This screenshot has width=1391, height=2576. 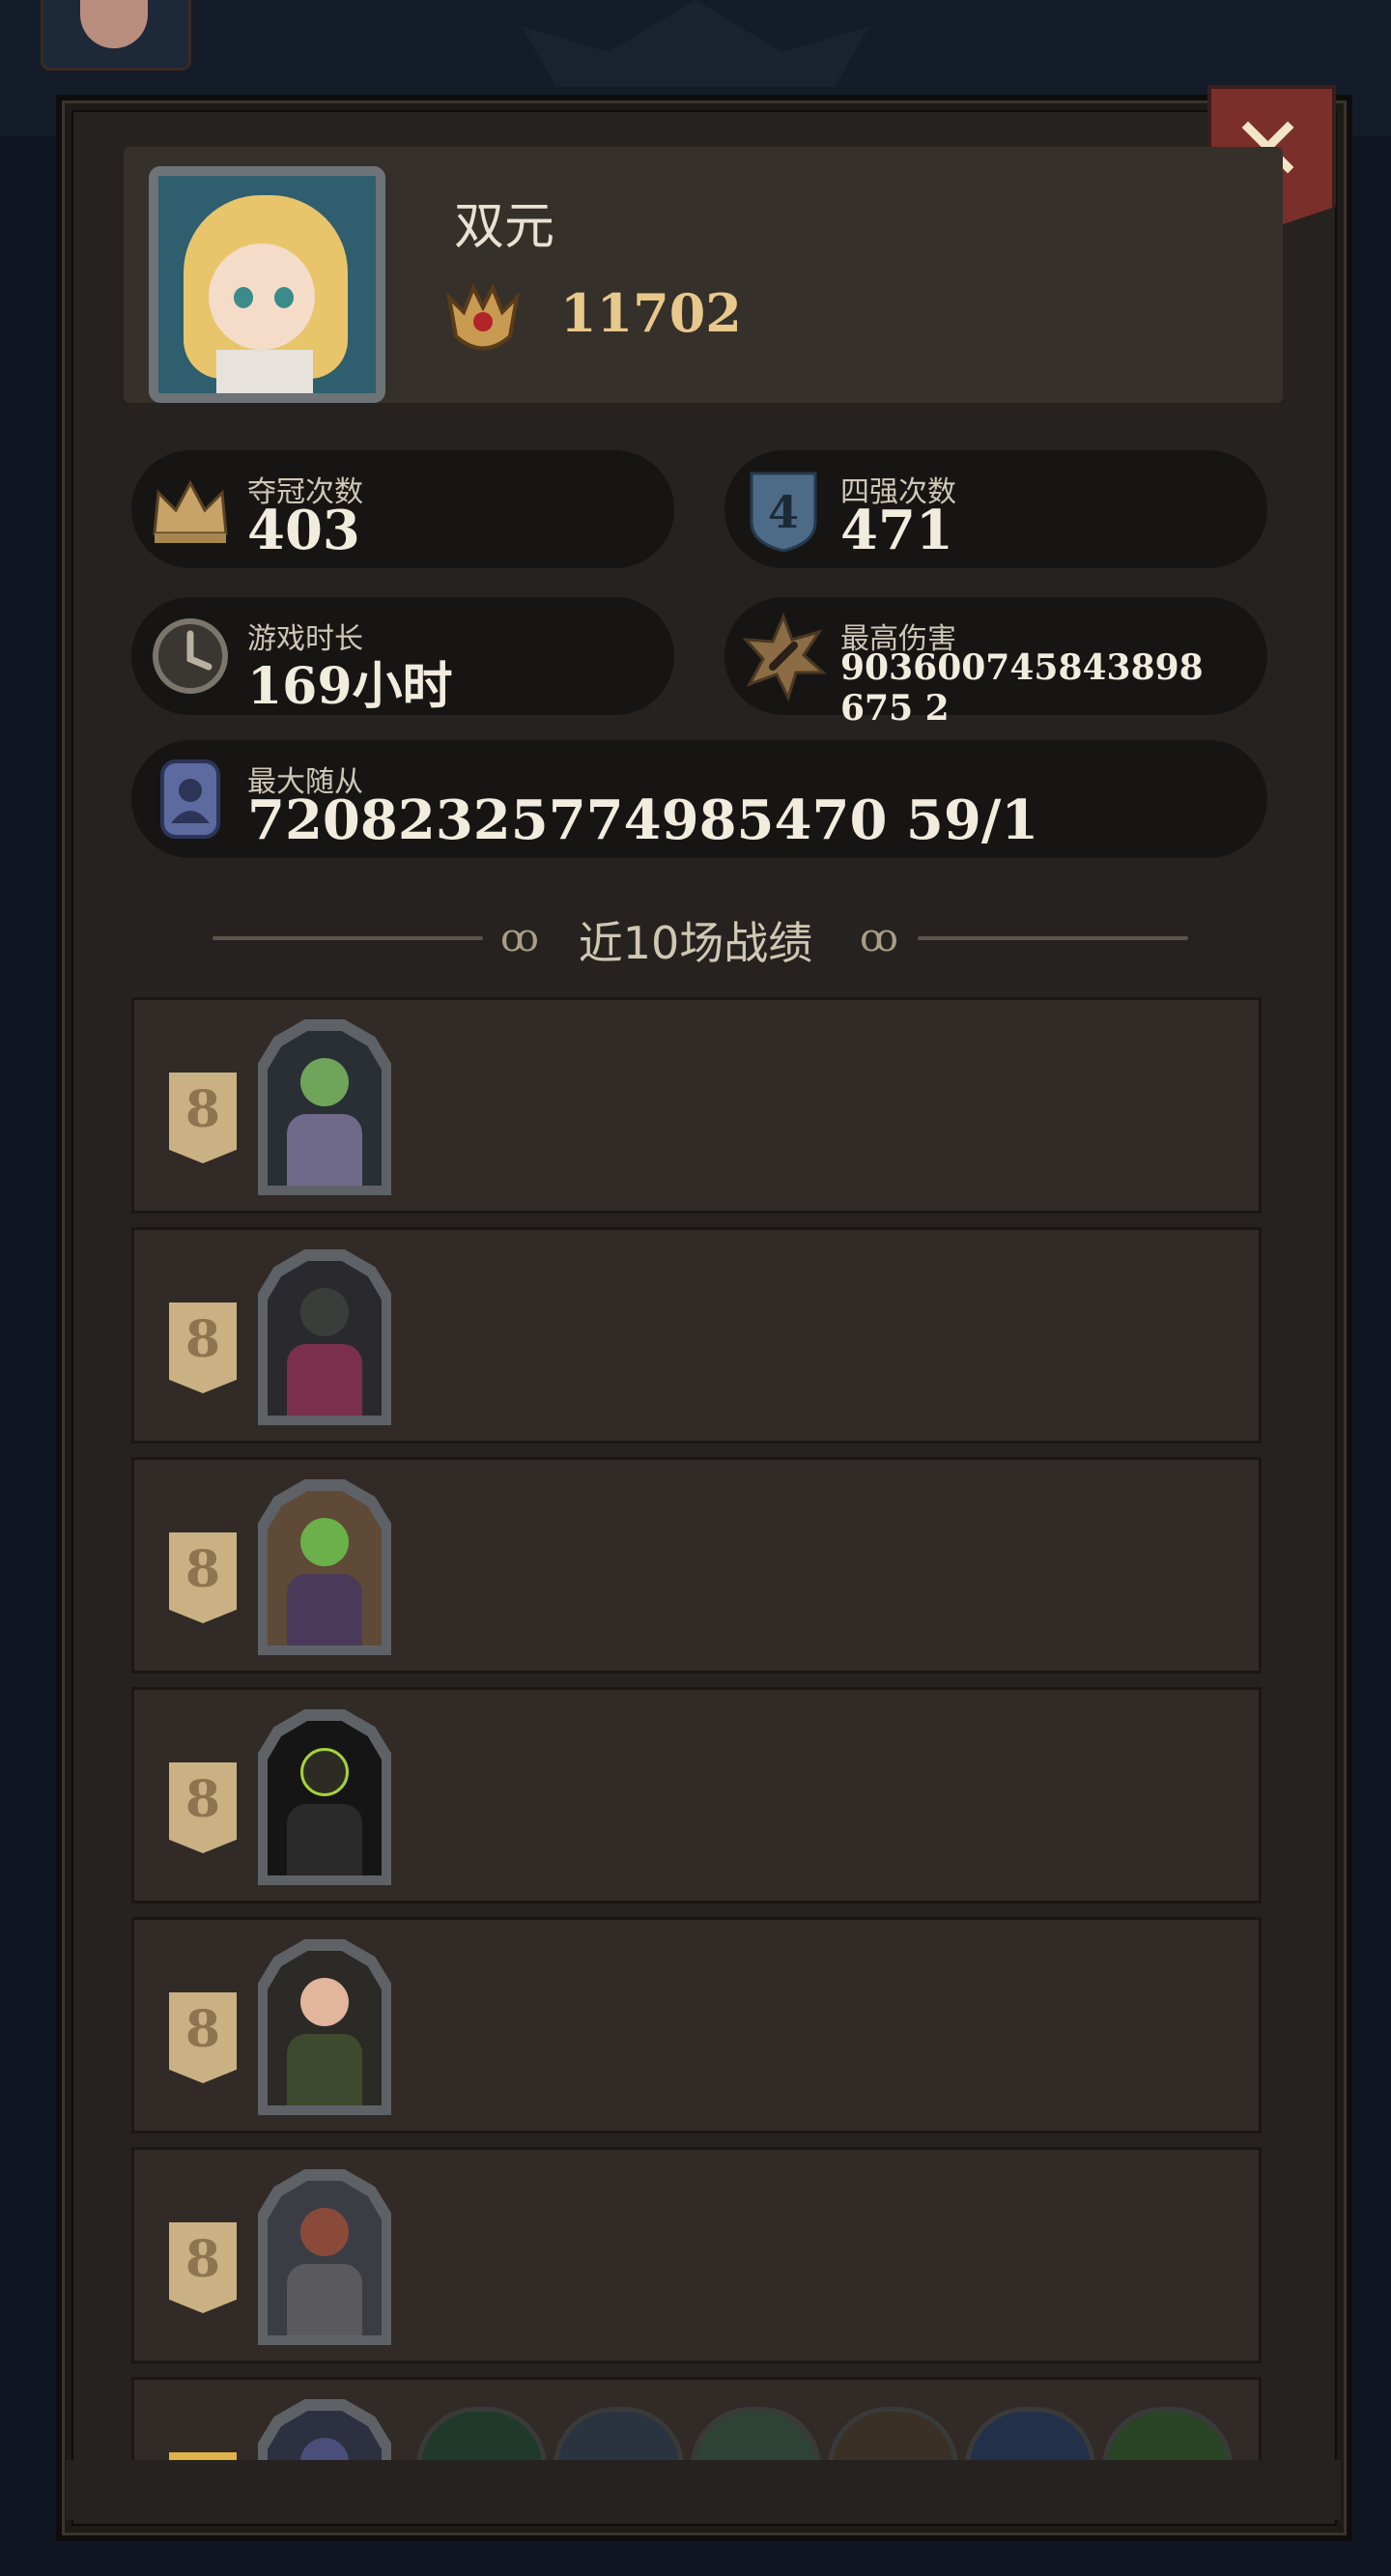 What do you see at coordinates (191, 656) in the screenshot?
I see `clock-icon` at bounding box center [191, 656].